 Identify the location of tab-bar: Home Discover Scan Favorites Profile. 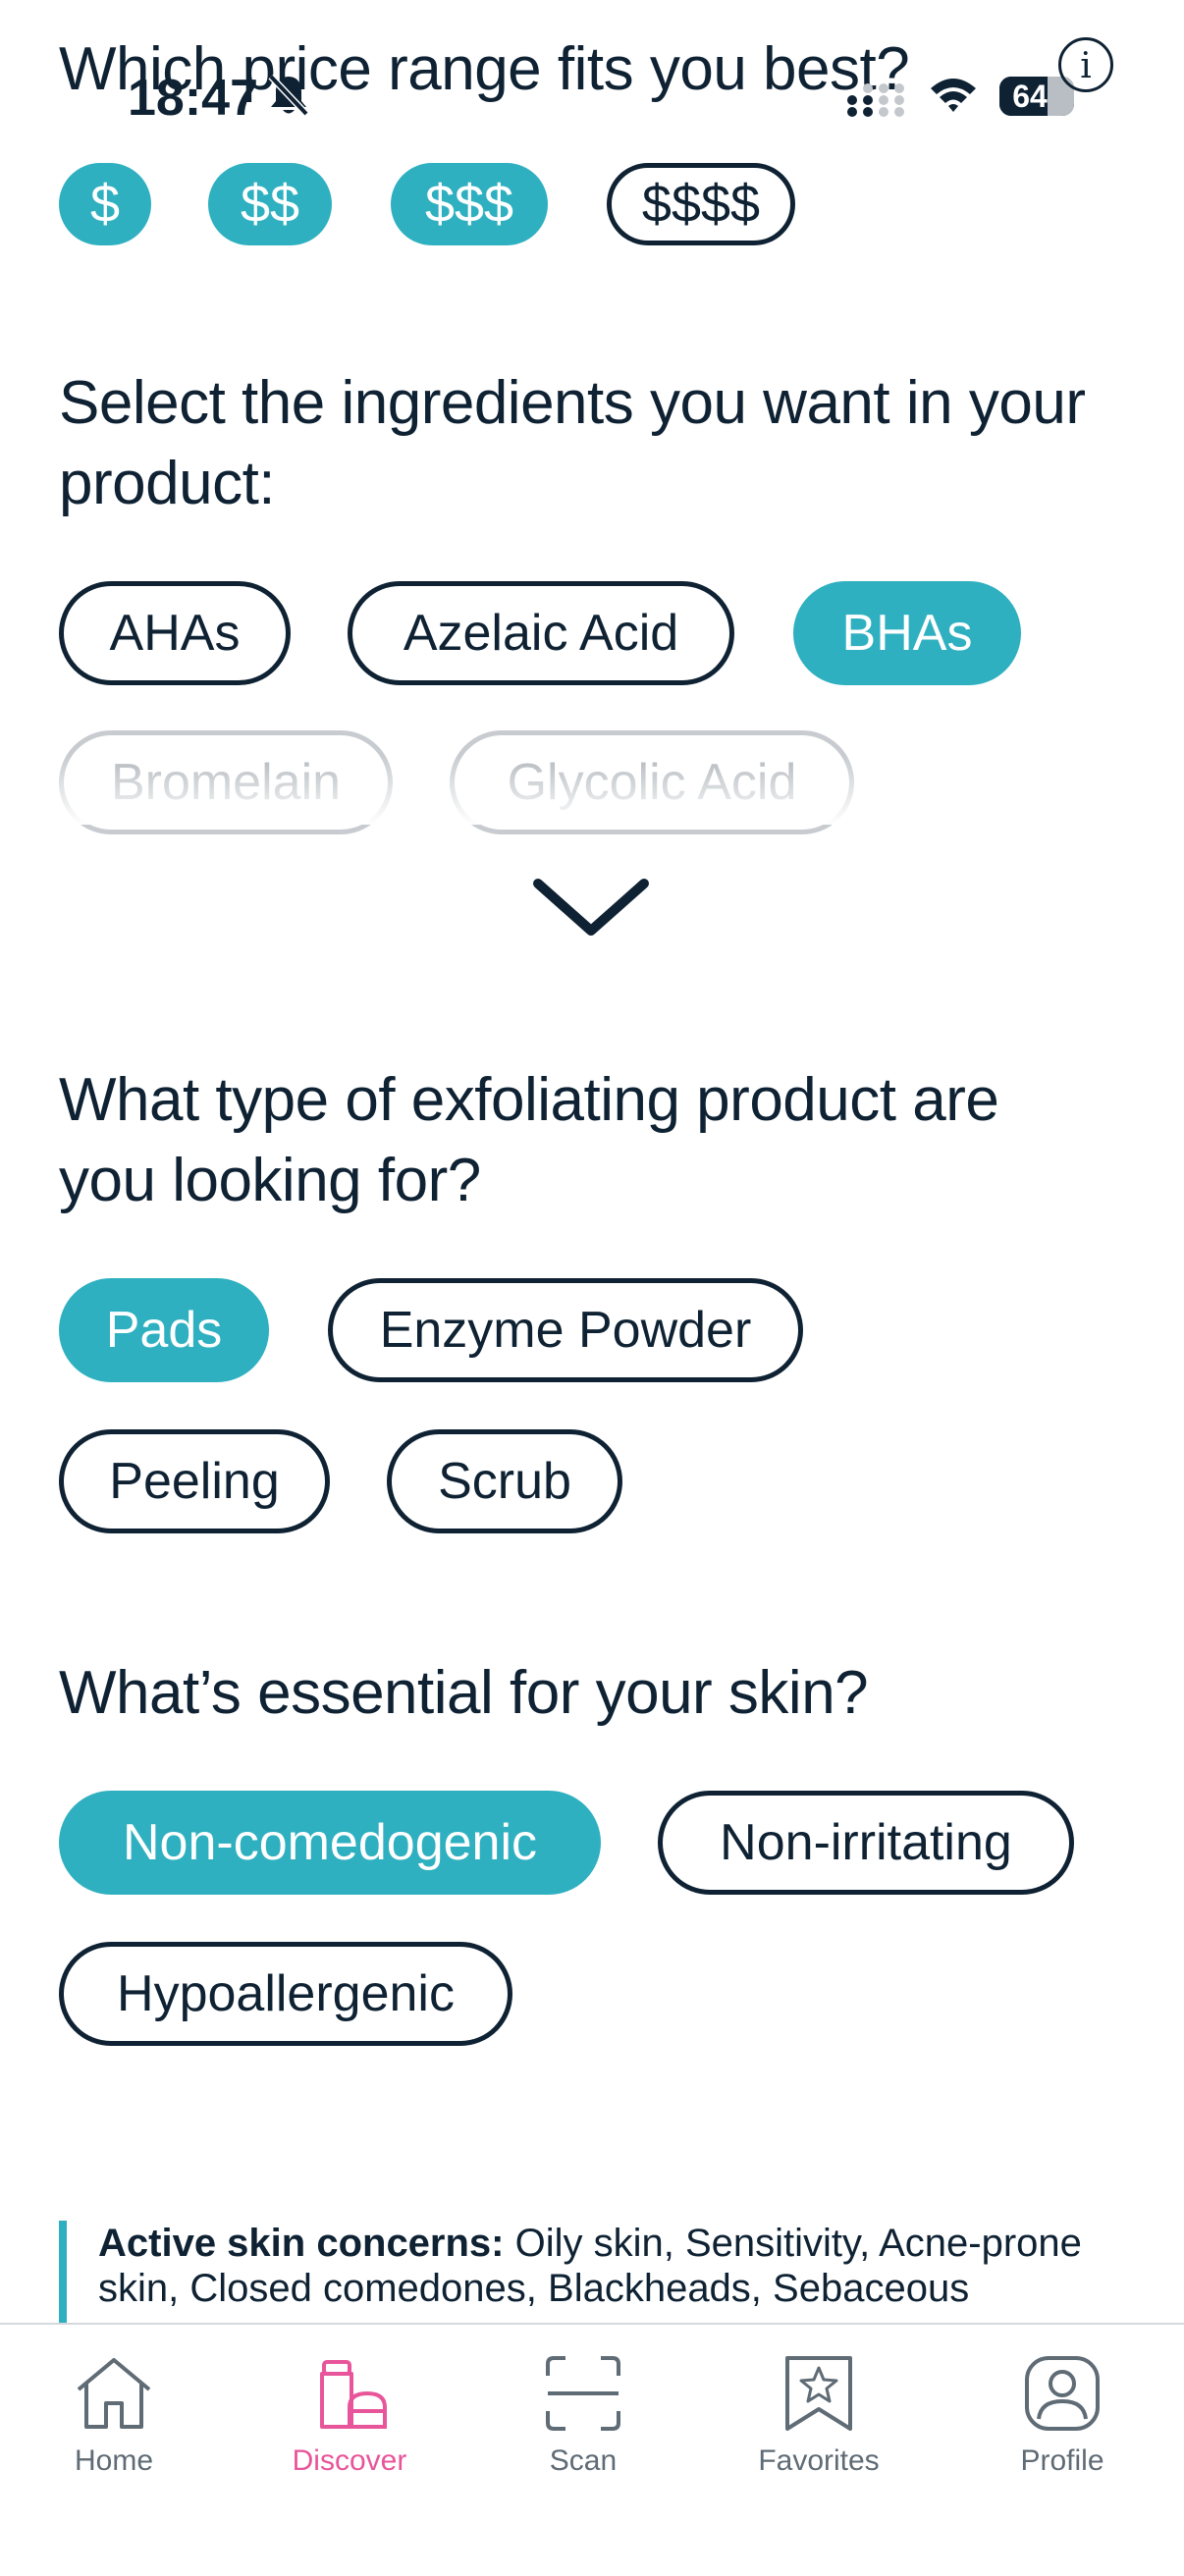
(592, 2449).